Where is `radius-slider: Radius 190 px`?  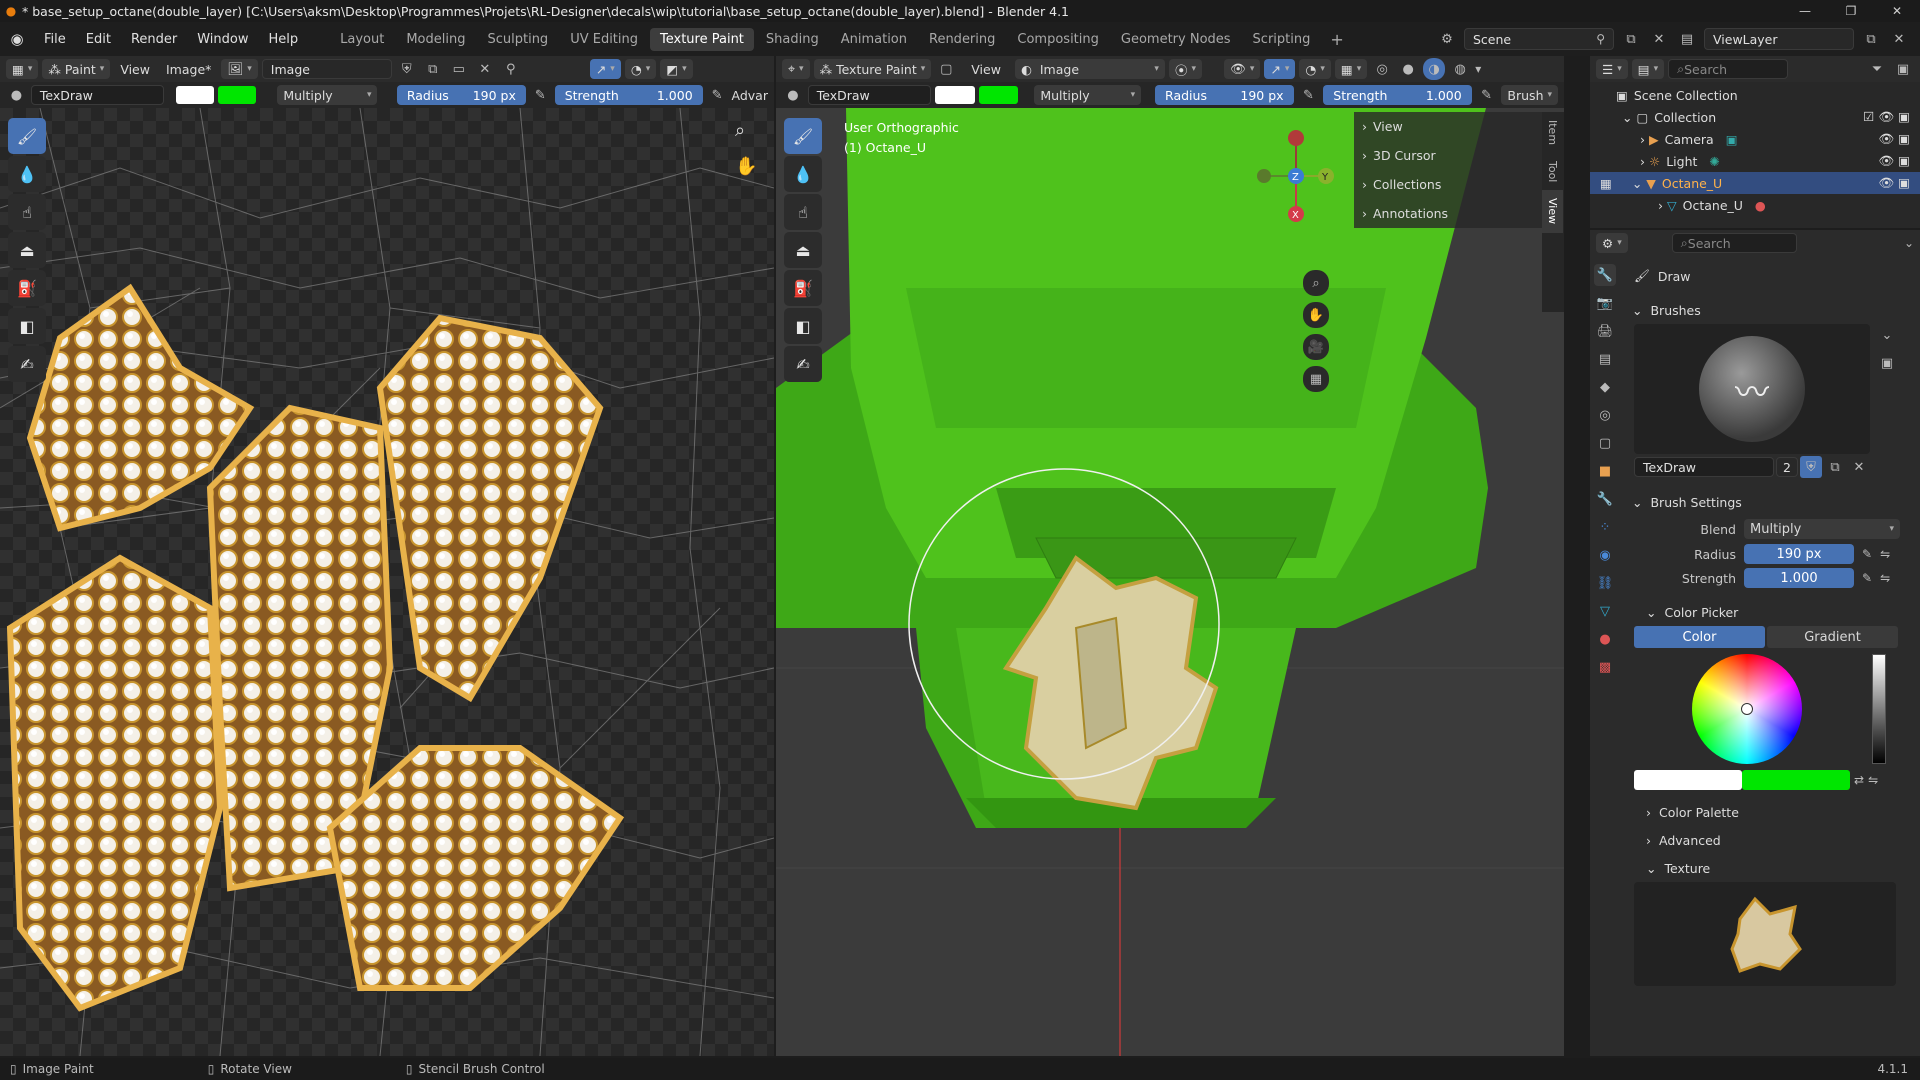
radius-slider: Radius 190 px is located at coordinates (461, 95).